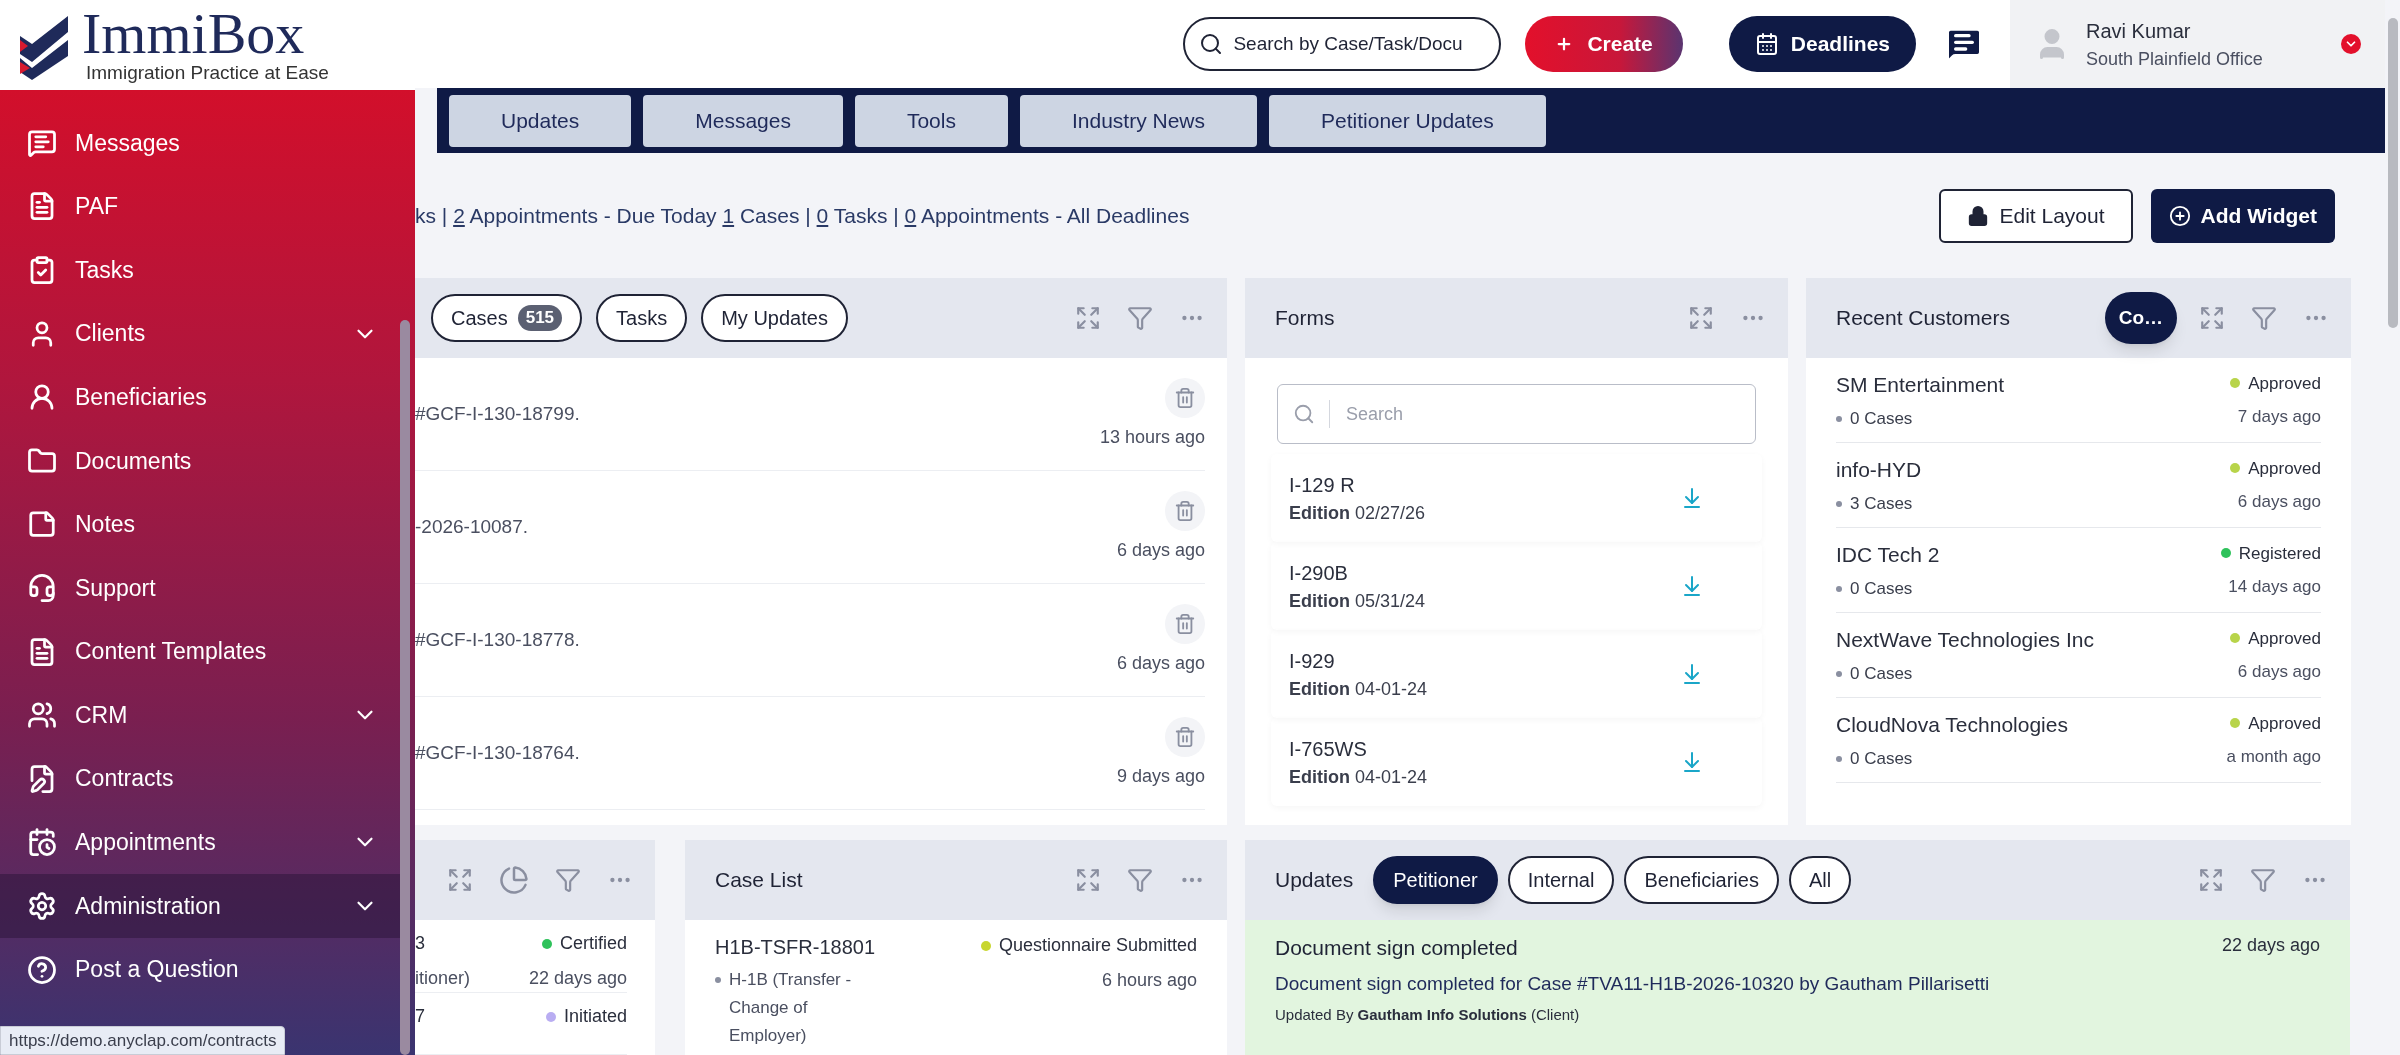 The height and width of the screenshot is (1055, 2400). Describe the element at coordinates (1561, 880) in the screenshot. I see `filter-tab: Internal` at that location.